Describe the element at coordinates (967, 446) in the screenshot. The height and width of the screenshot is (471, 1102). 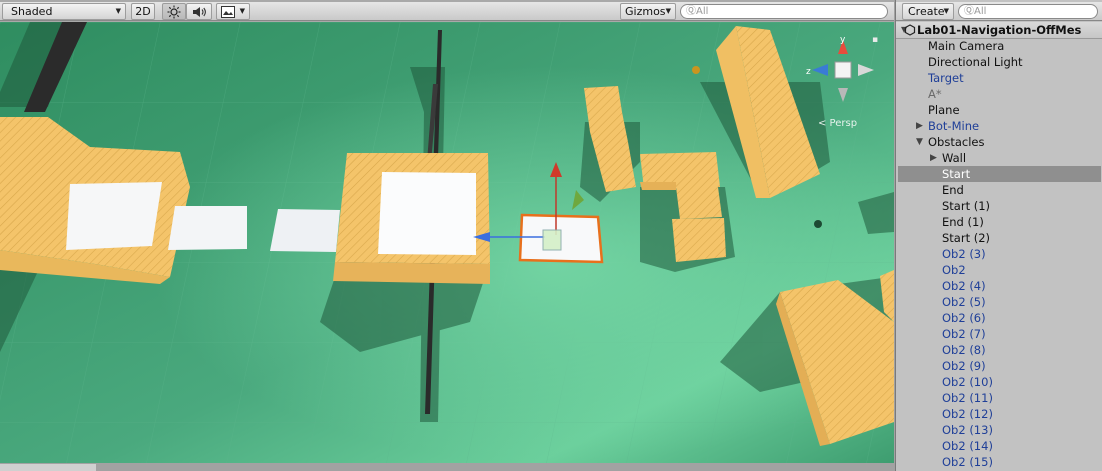
I see `hierarchy-item-label: Ob2 (14)` at that location.